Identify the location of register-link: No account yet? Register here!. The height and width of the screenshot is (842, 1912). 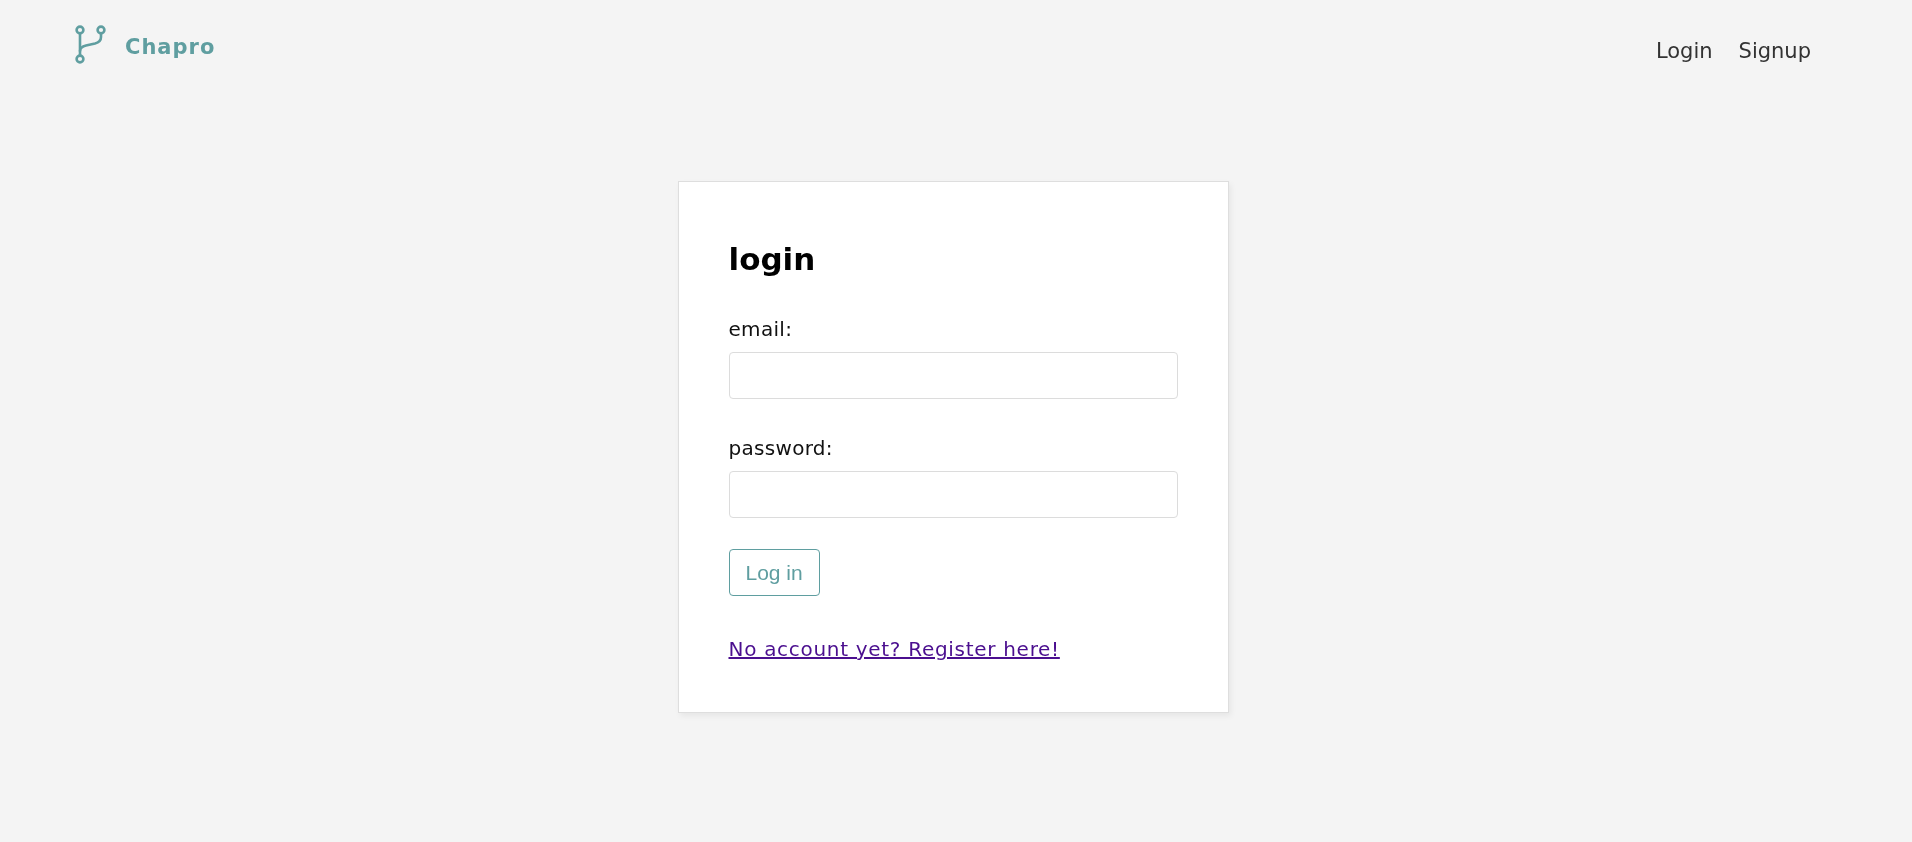
(894, 649).